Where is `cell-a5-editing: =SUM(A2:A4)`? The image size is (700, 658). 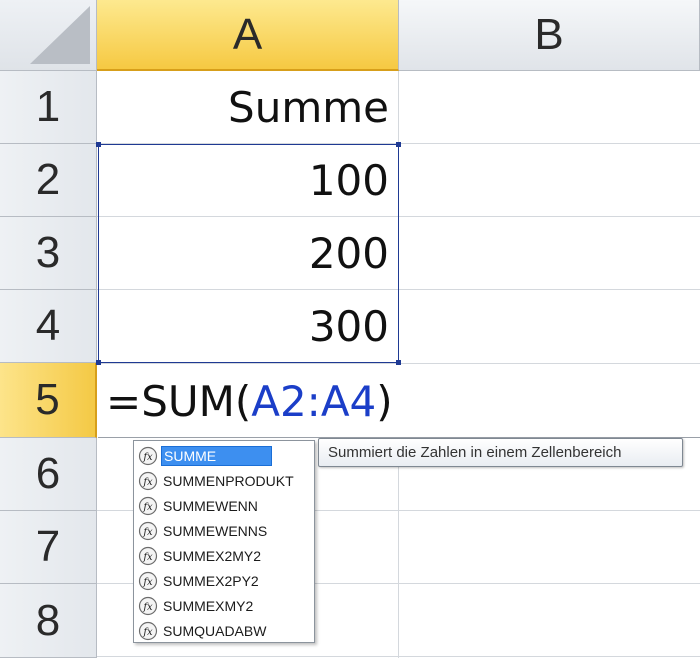 cell-a5-editing: =SUM(A2:A4) is located at coordinates (399, 401).